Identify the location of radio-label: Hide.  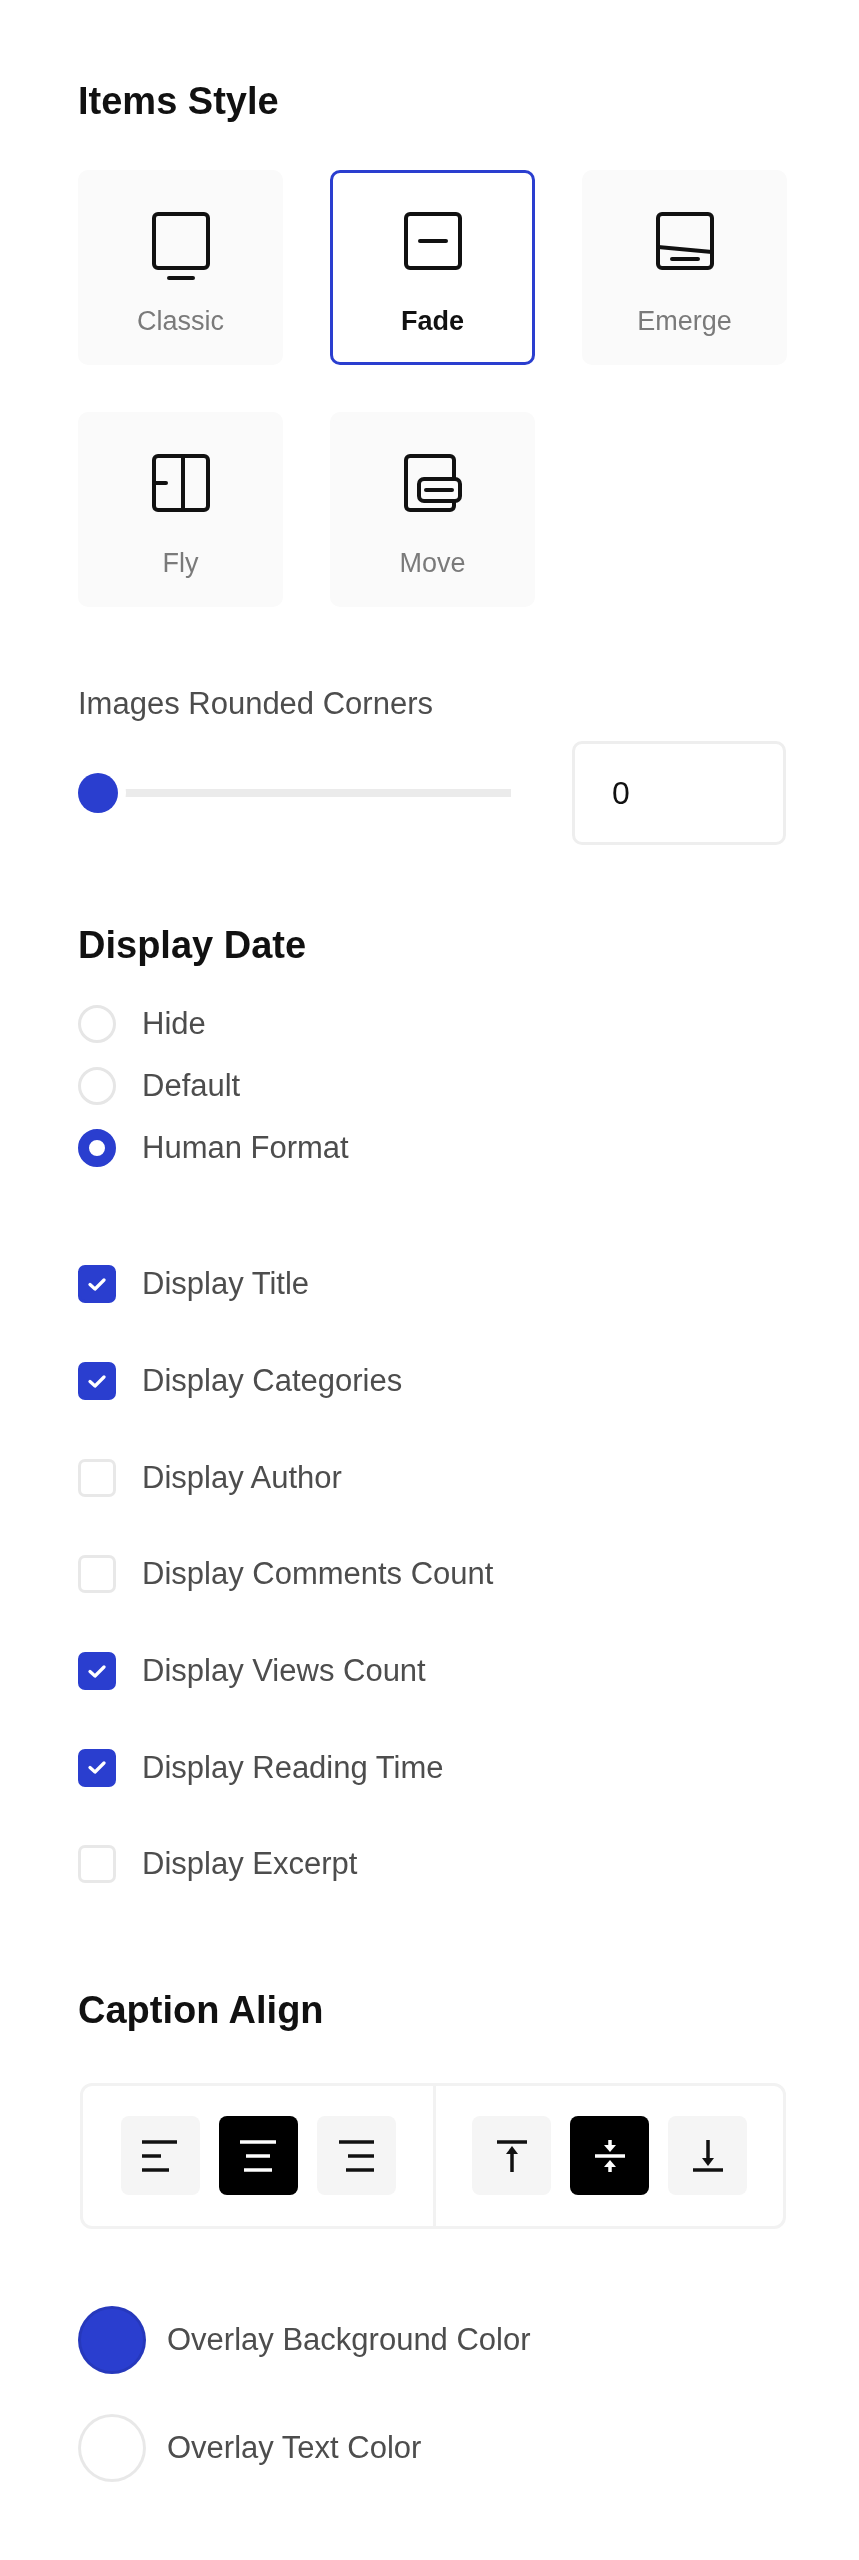
(174, 1024).